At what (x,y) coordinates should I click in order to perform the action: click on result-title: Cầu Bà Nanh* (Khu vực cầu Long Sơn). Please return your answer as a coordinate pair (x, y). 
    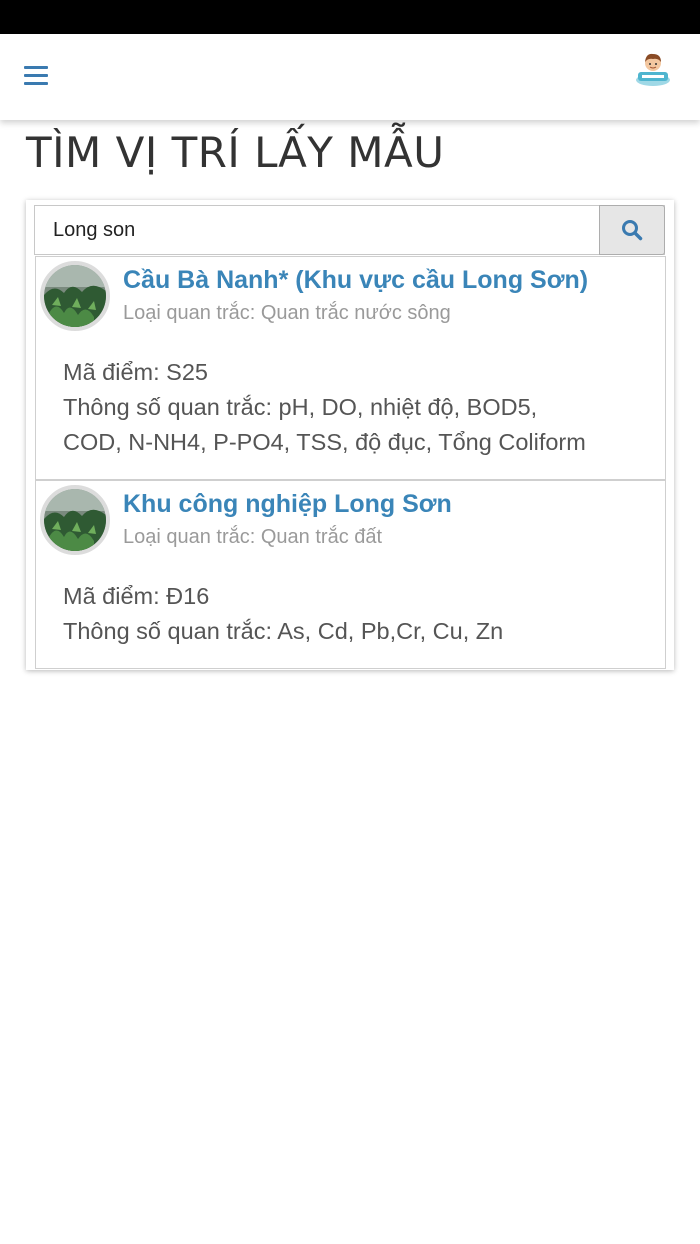
    Looking at the image, I should click on (355, 280).